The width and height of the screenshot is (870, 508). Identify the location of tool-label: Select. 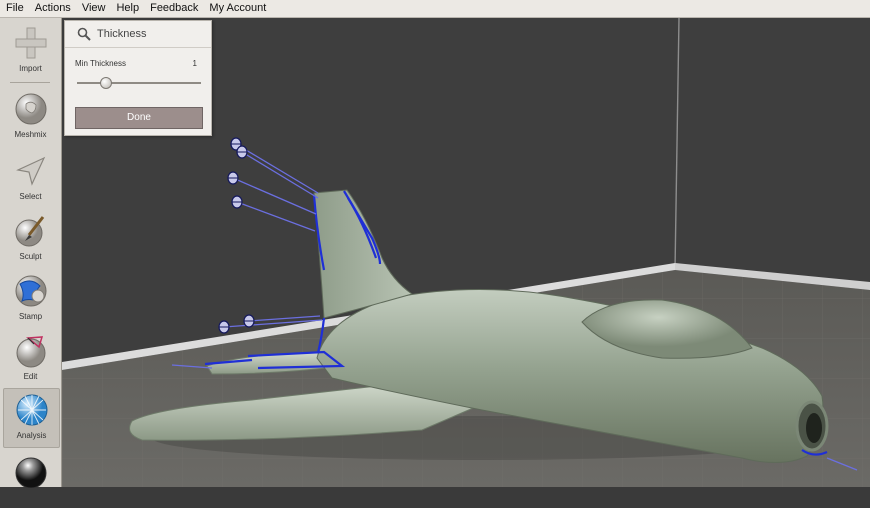
(30, 196).